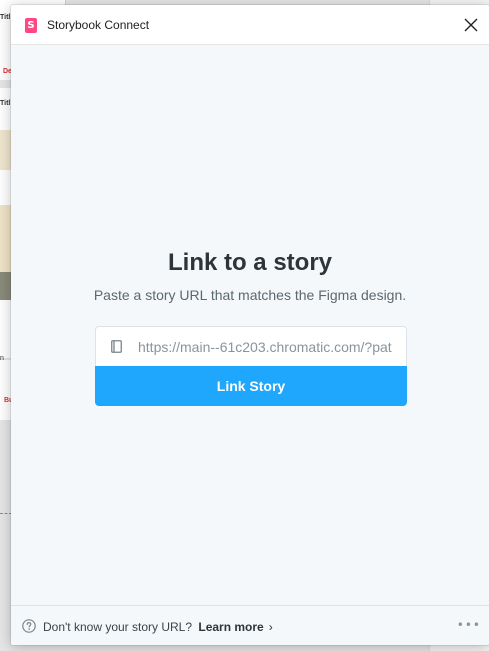  I want to click on logo-letter: S, so click(31, 25).